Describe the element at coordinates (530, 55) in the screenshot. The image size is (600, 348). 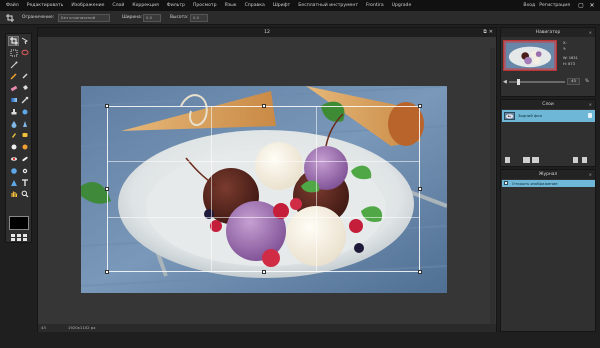
I see `navigator-thumbnail` at that location.